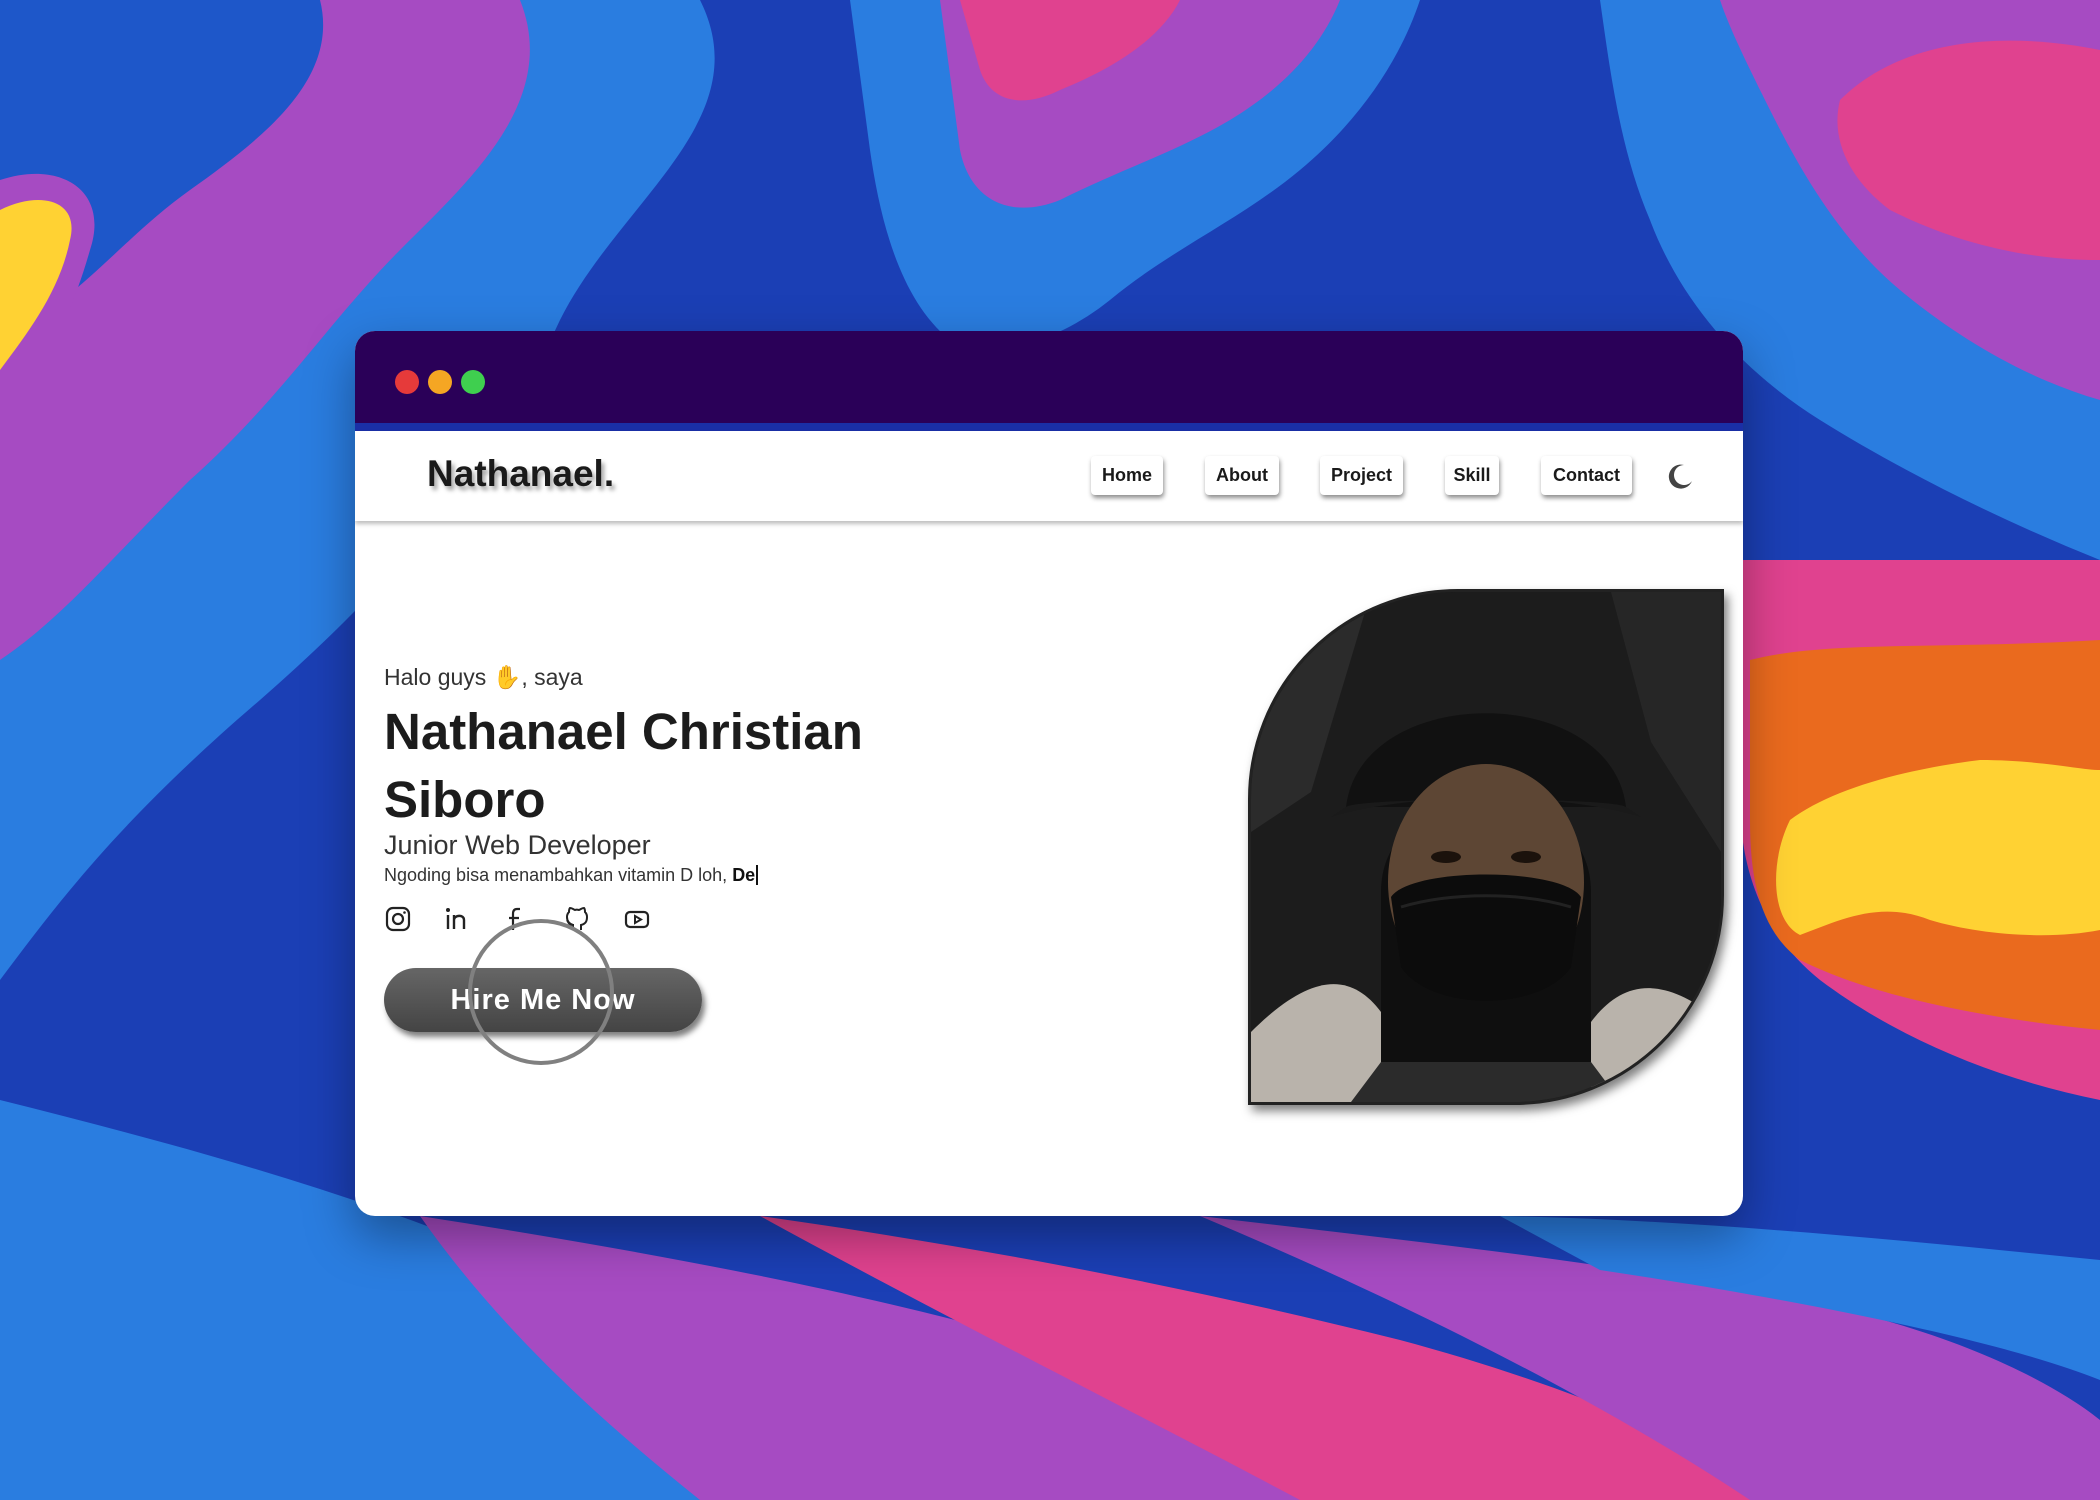 The height and width of the screenshot is (1500, 2100). Describe the element at coordinates (745, 875) in the screenshot. I see `tagline-typed-text: De` at that location.